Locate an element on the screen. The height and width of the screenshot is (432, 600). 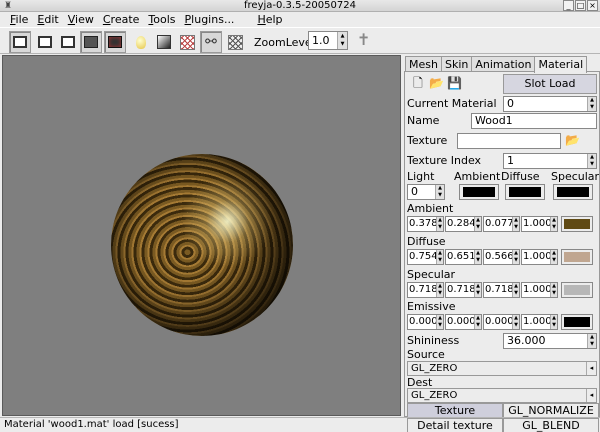
open-folder-icon: 📂 is located at coordinates (436, 83).